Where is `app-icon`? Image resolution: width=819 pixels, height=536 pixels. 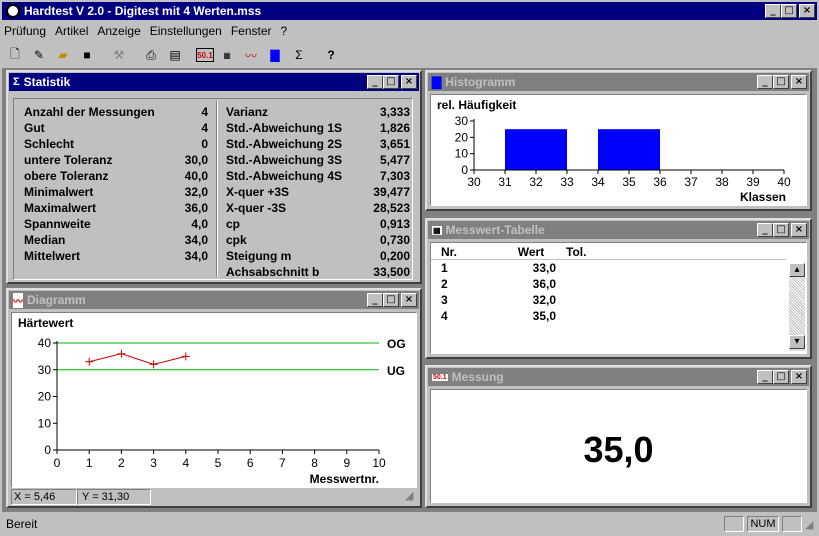 app-icon is located at coordinates (13, 11).